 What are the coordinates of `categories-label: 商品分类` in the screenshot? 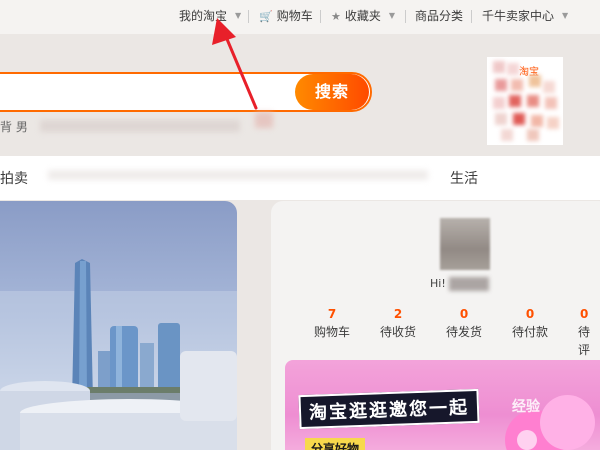 It's located at (439, 16).